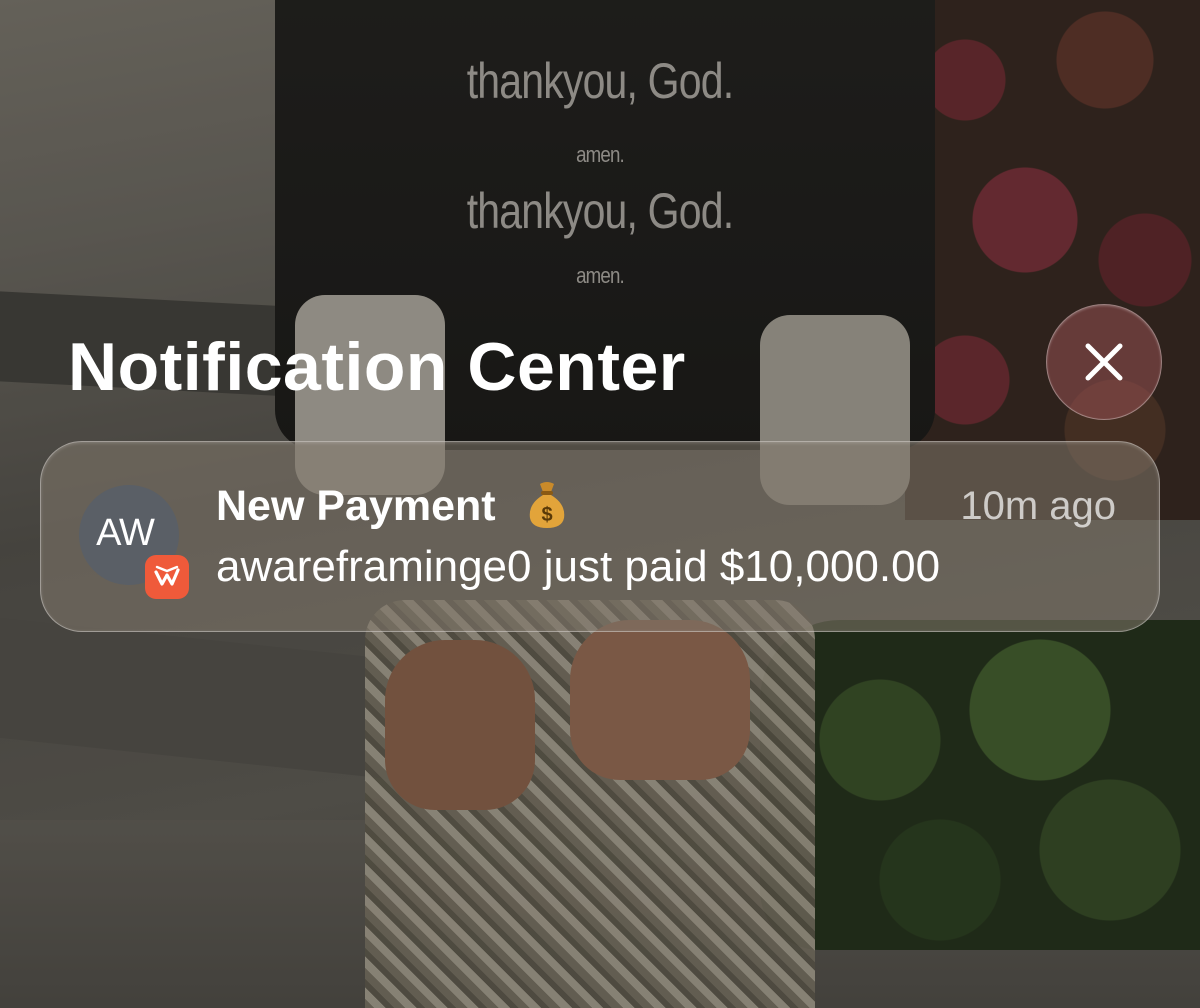 This screenshot has width=1200, height=1008. I want to click on payment-app-icon, so click(167, 577).